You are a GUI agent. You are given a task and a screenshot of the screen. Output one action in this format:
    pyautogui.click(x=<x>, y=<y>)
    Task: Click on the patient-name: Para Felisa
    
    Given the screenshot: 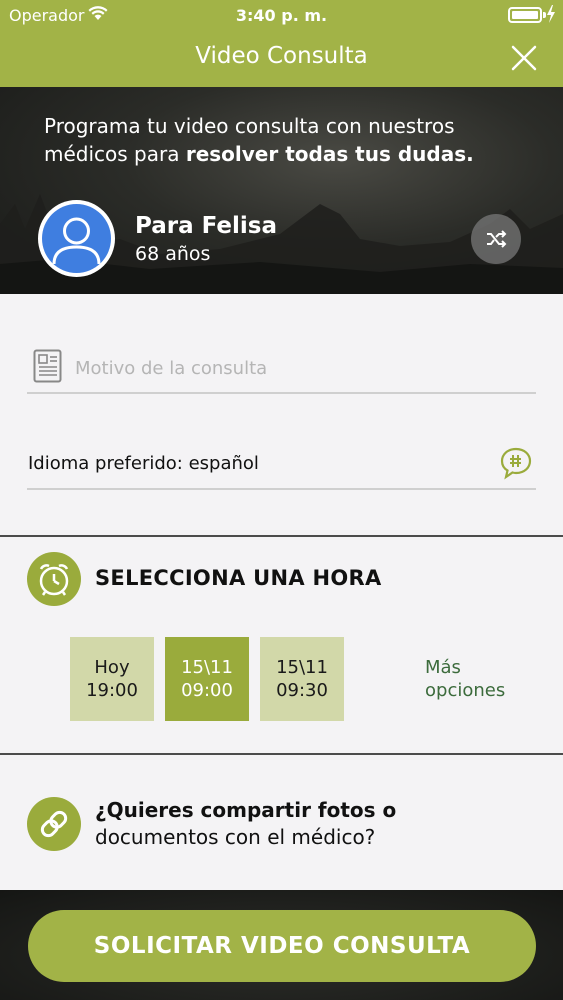 What is the action you would take?
    pyautogui.click(x=206, y=226)
    